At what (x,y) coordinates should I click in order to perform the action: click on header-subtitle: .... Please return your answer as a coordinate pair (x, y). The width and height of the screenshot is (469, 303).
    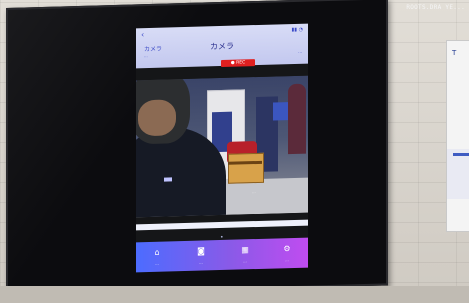
    Looking at the image, I should click on (146, 56).